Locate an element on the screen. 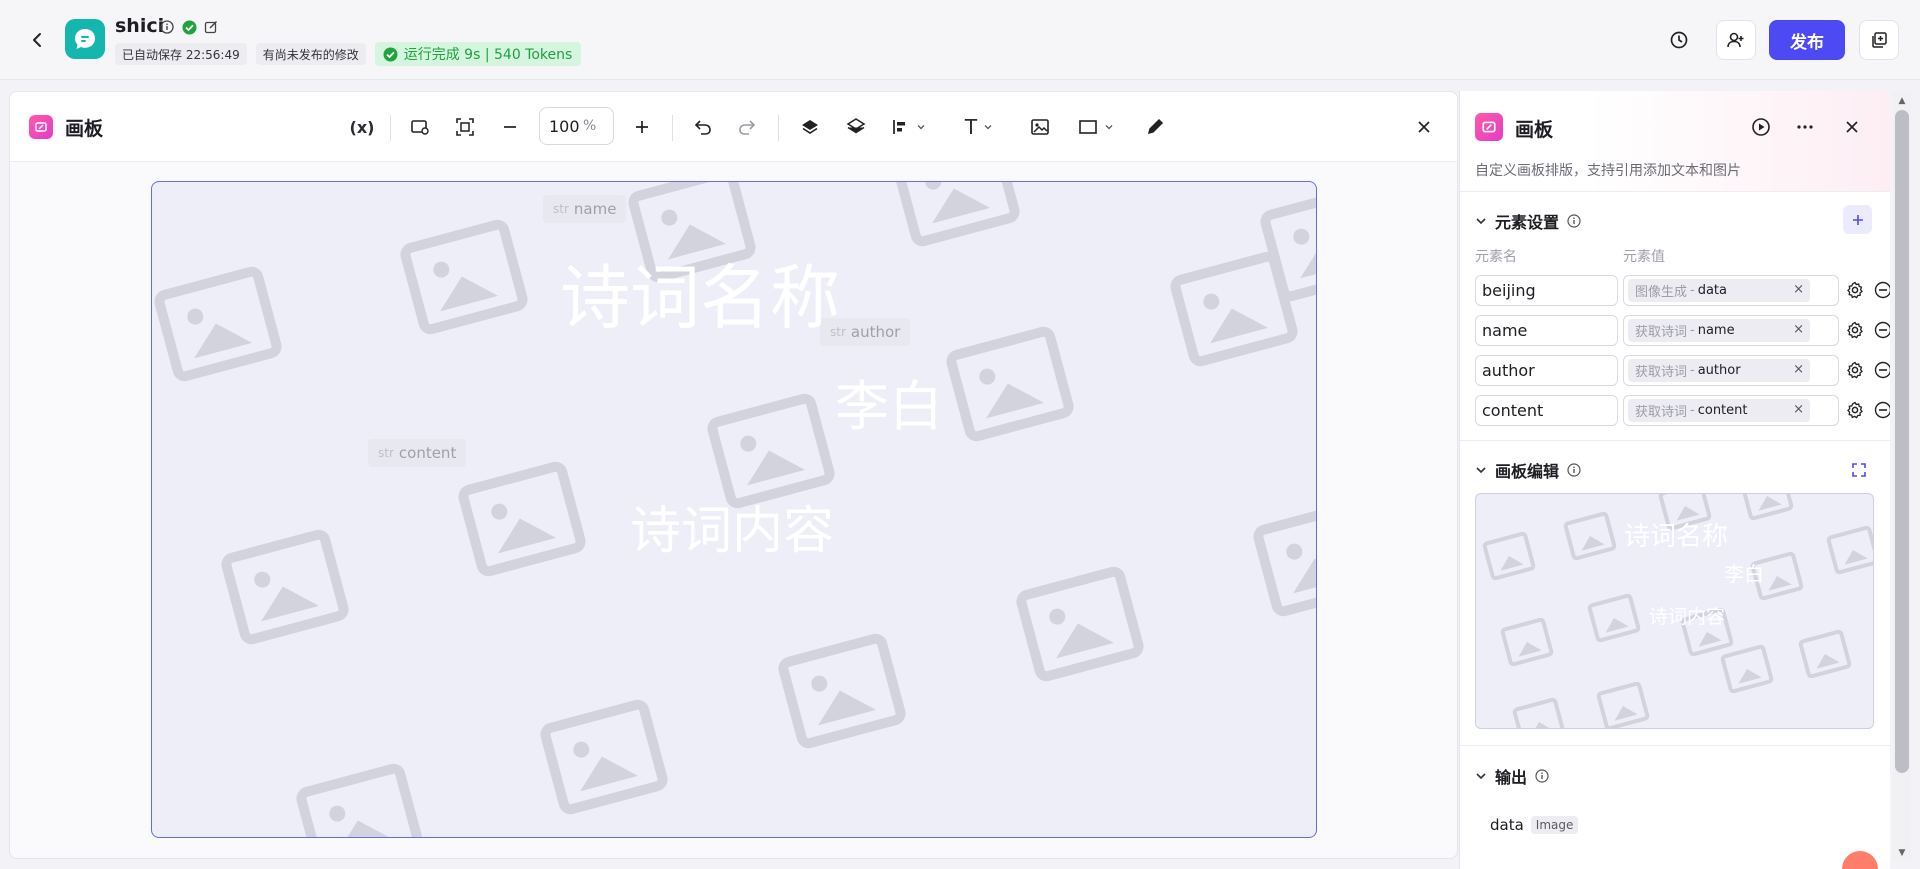 This screenshot has height=869, width=1920. run-node-icon is located at coordinates (1761, 127).